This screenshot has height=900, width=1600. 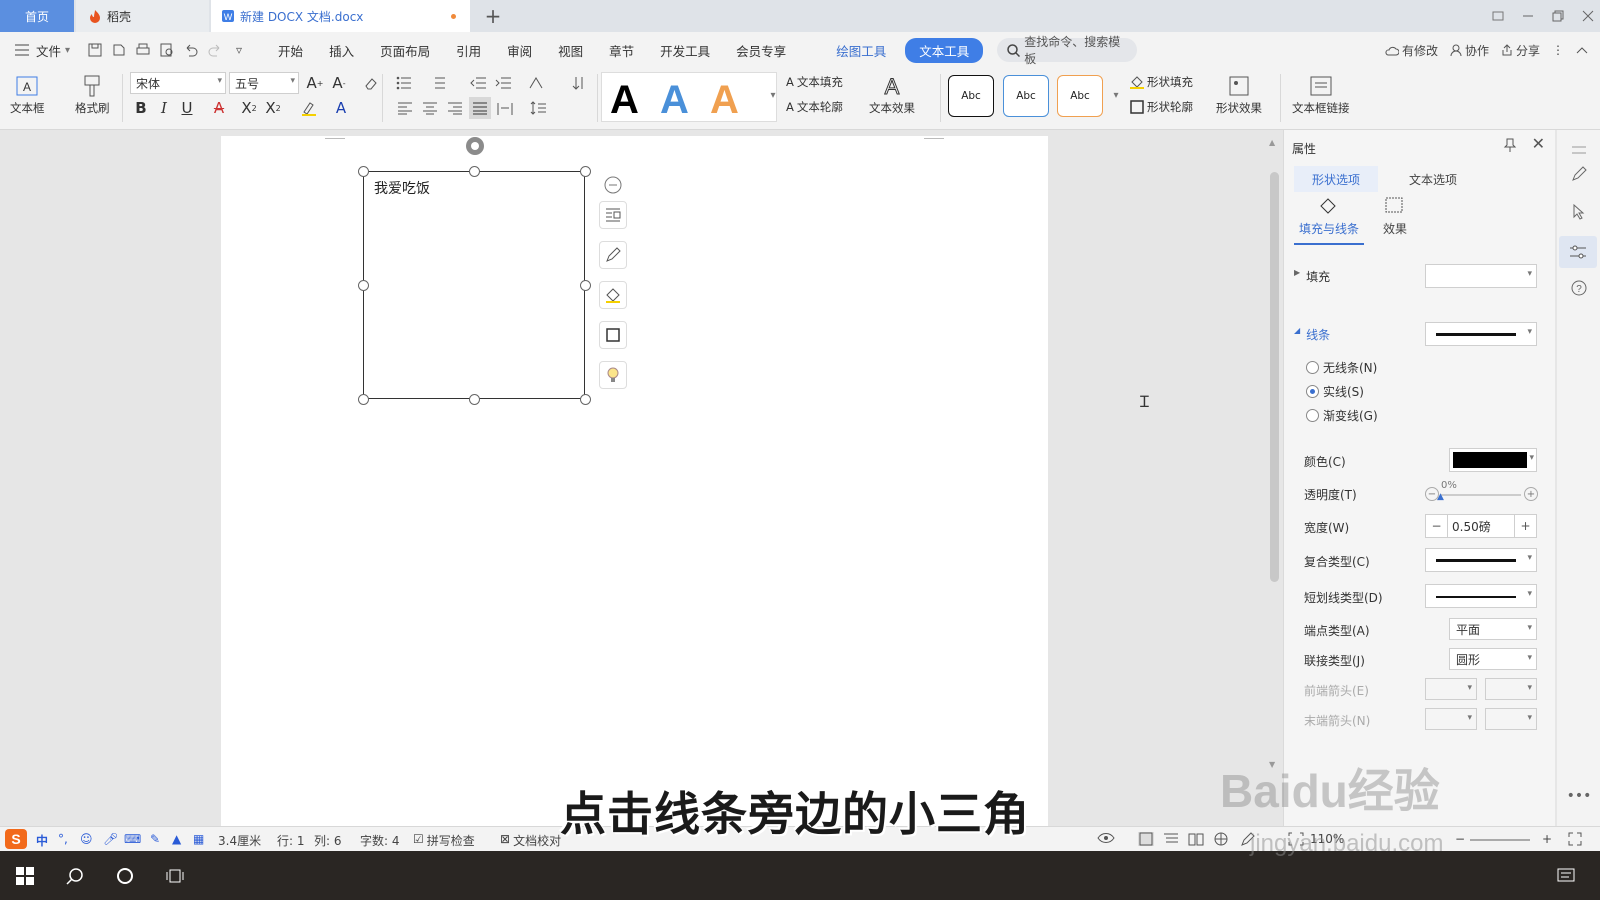 What do you see at coordinates (536, 83) in the screenshot?
I see `text-direction-icon` at bounding box center [536, 83].